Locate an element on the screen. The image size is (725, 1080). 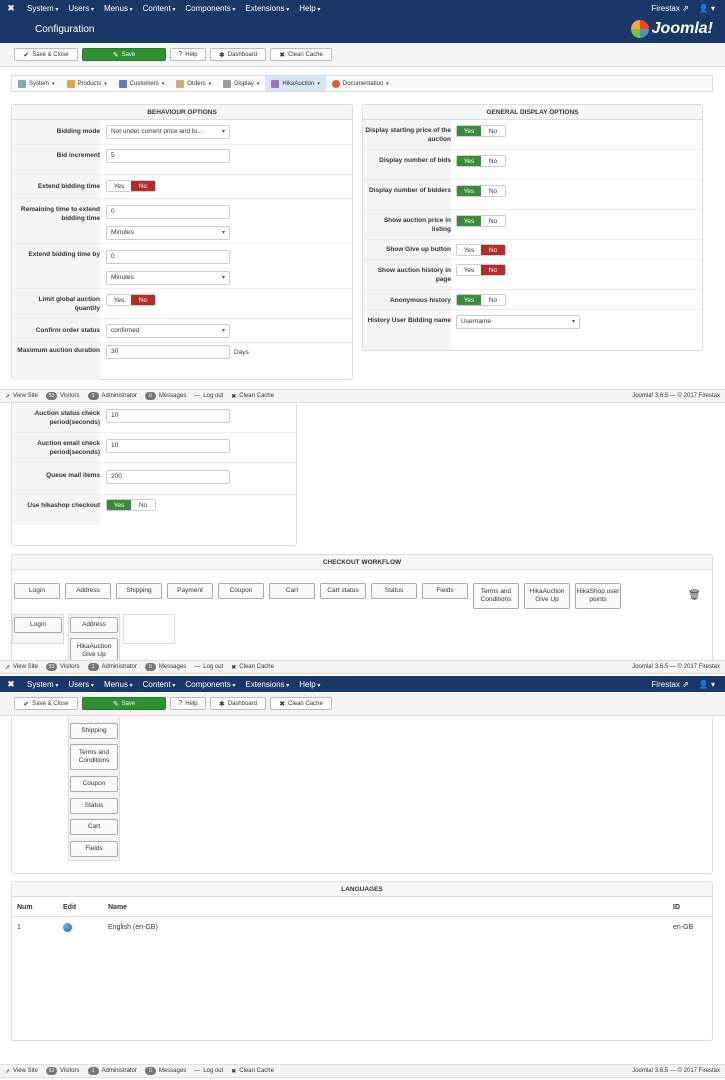
anonymous-toggle: Yes No is located at coordinates (481, 300).